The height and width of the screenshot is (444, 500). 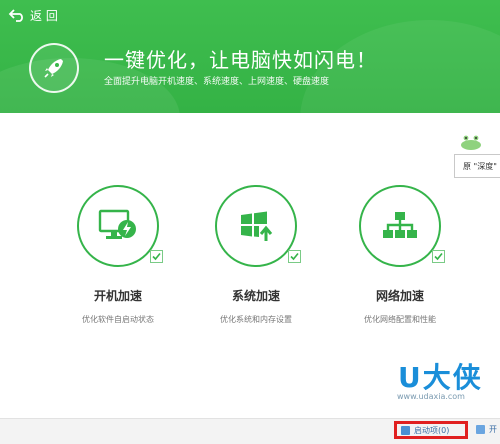 I want to click on card-desc: 优化软件自启动状态, so click(x=118, y=319).